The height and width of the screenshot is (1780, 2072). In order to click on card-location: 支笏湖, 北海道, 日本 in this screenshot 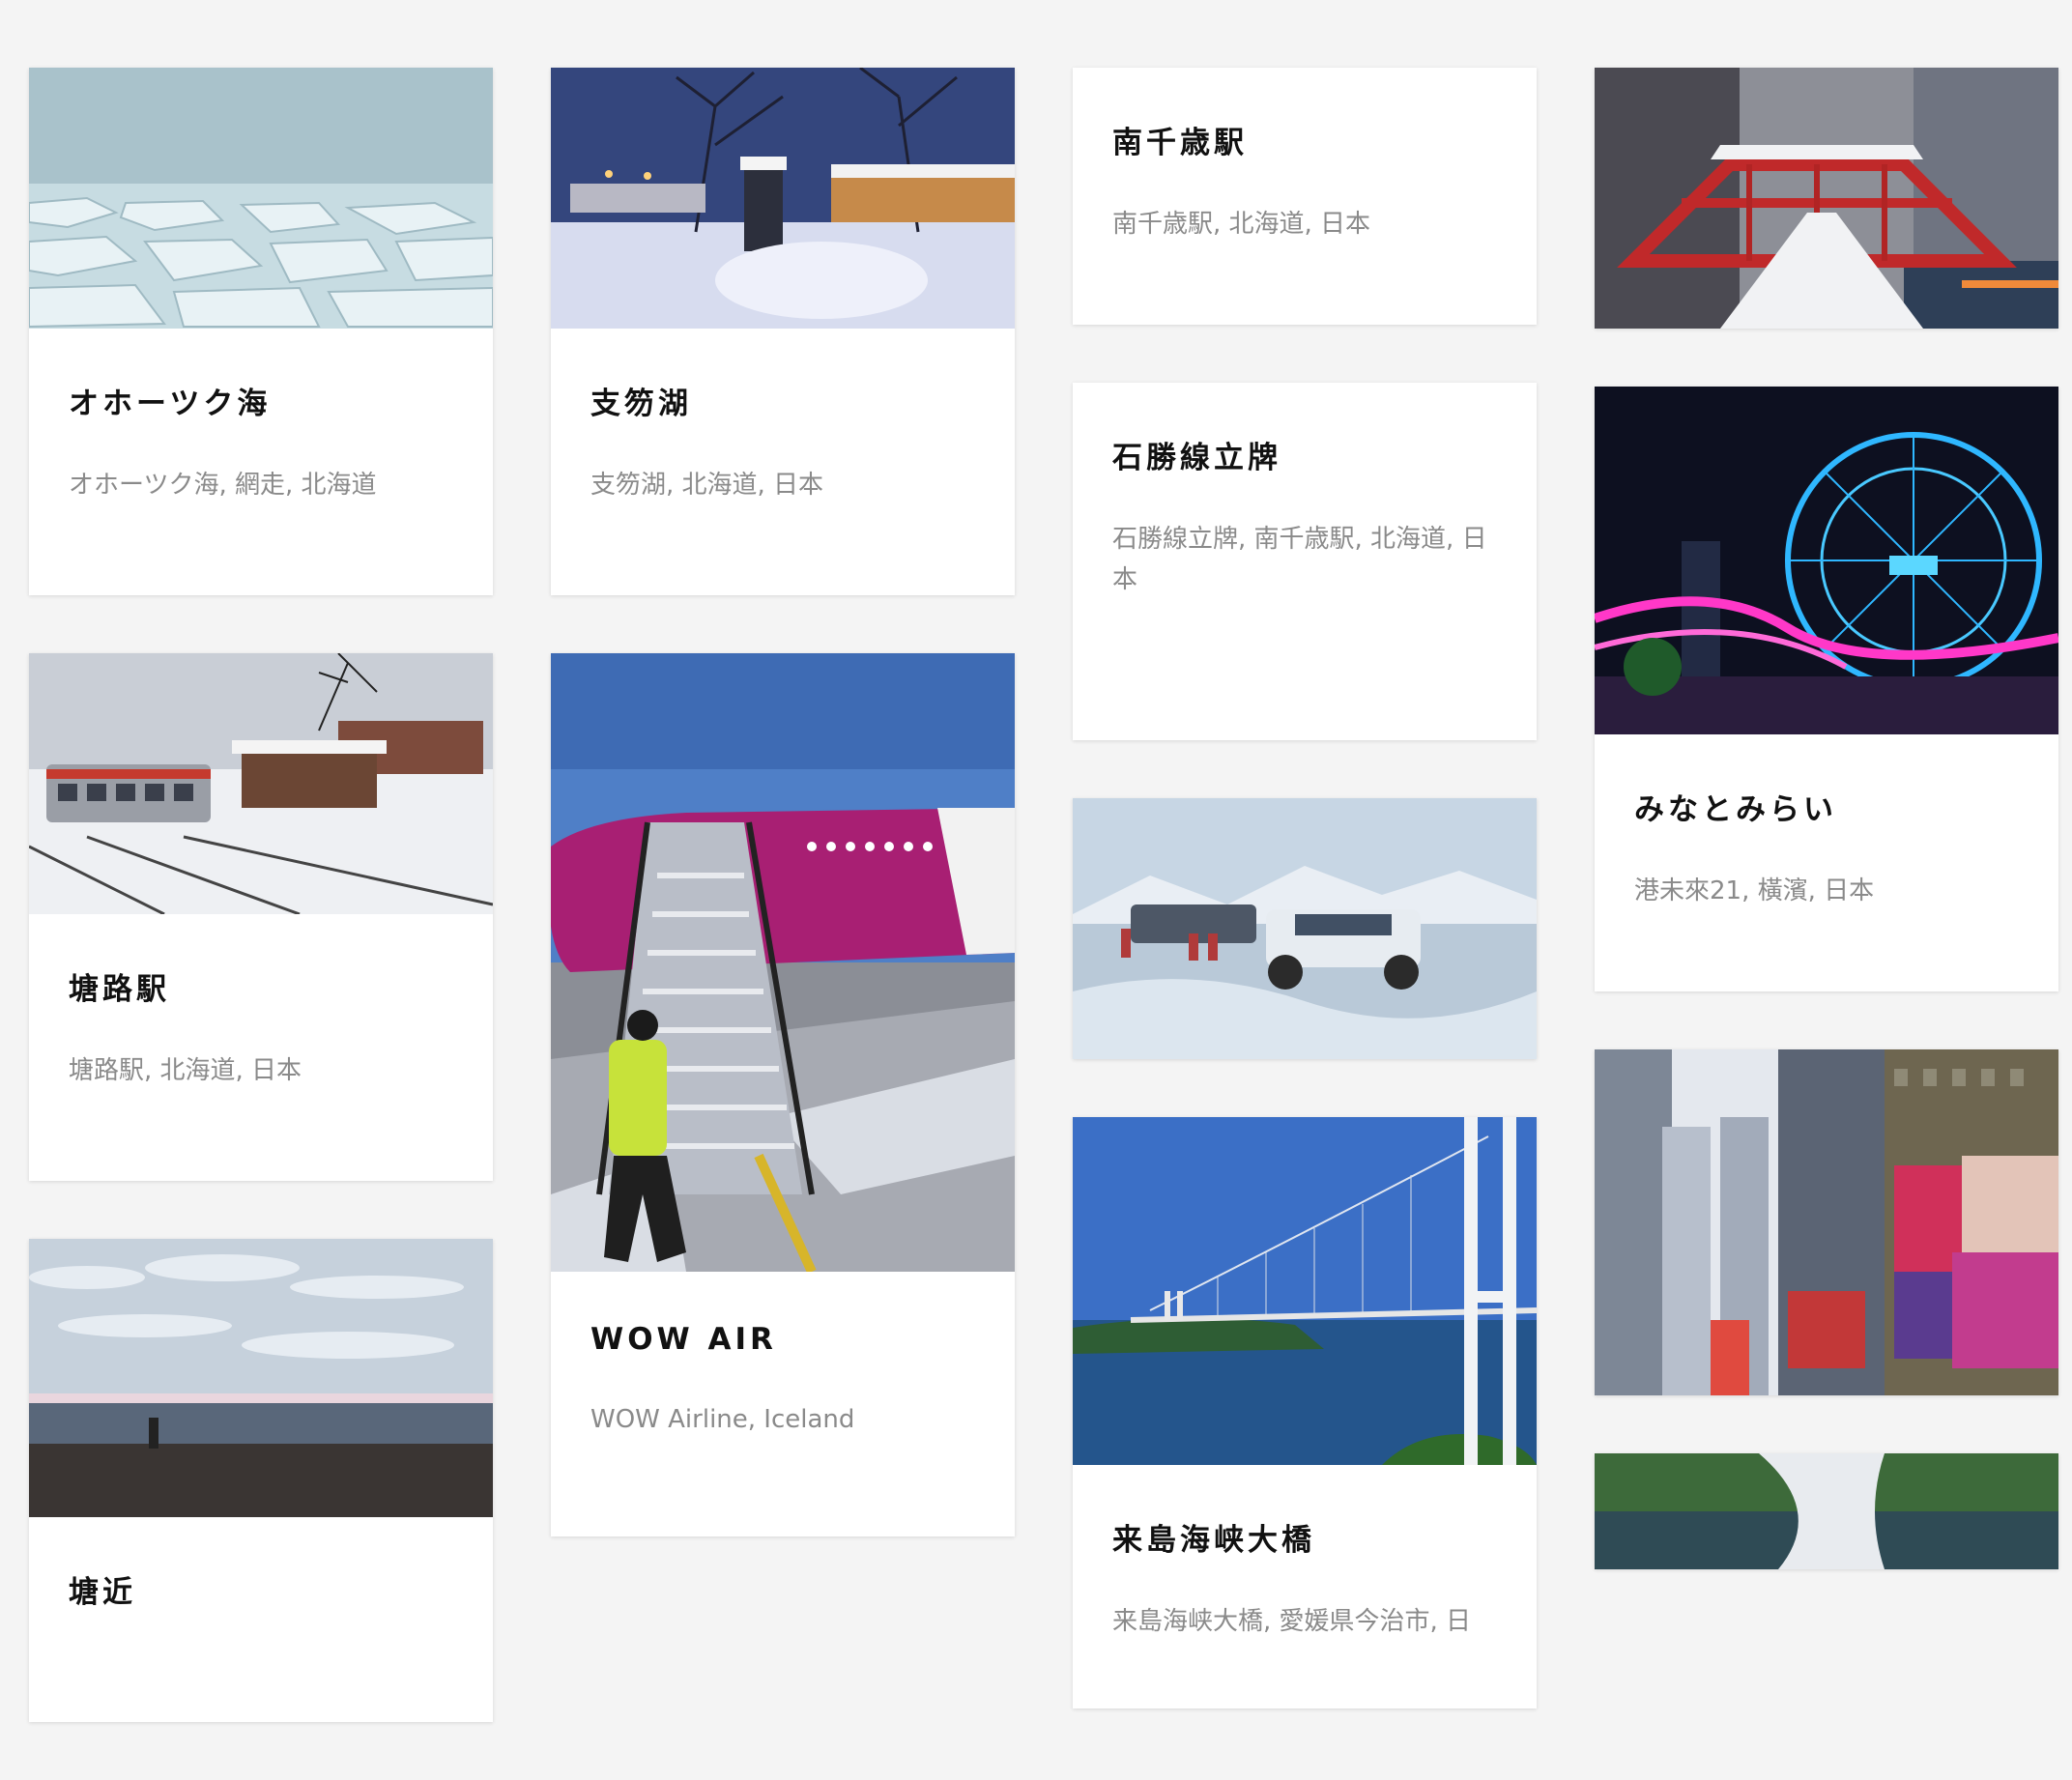, I will do `click(707, 485)`.